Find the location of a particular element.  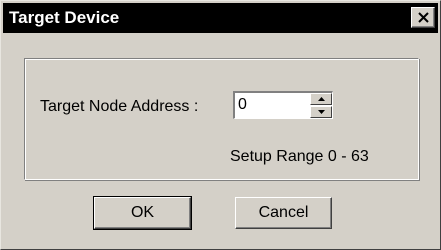

close-button is located at coordinates (423, 17).